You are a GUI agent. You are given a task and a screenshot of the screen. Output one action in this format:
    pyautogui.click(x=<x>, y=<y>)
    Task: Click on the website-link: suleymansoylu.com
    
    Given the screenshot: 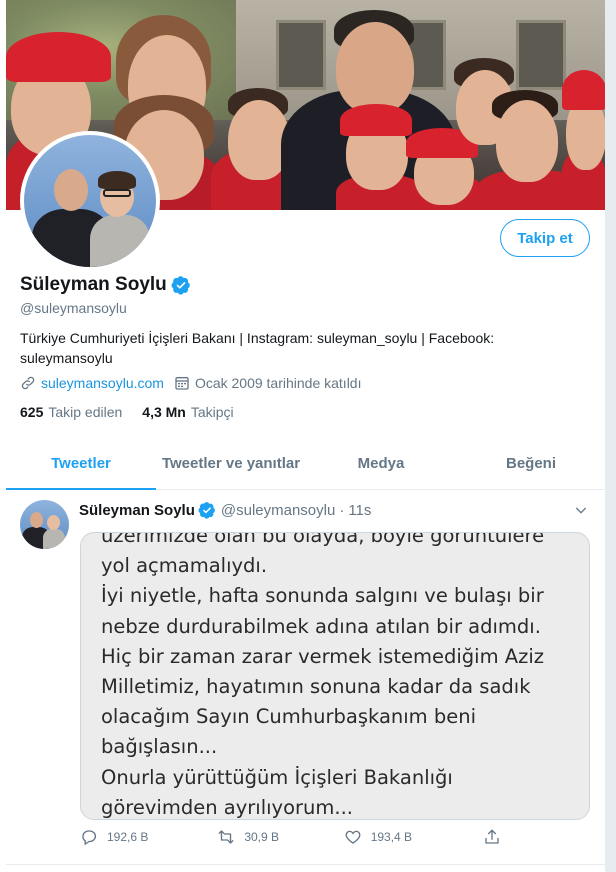 What is the action you would take?
    pyautogui.click(x=102, y=383)
    